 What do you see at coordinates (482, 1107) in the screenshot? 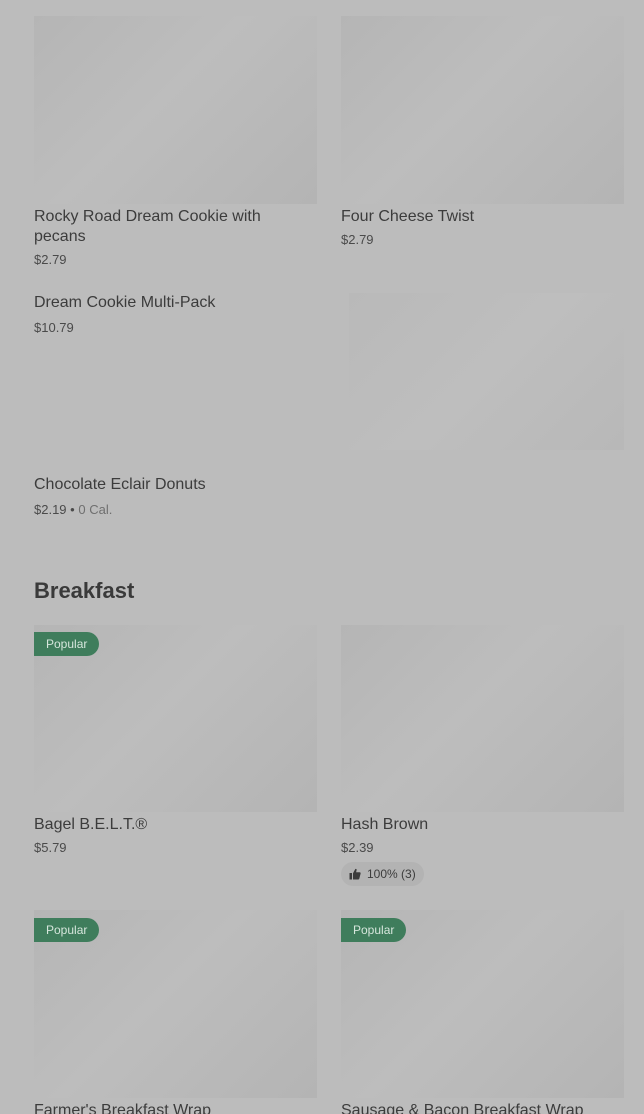
I see `item-title-sausage: Sausage & Bacon Breakfast Wrap` at bounding box center [482, 1107].